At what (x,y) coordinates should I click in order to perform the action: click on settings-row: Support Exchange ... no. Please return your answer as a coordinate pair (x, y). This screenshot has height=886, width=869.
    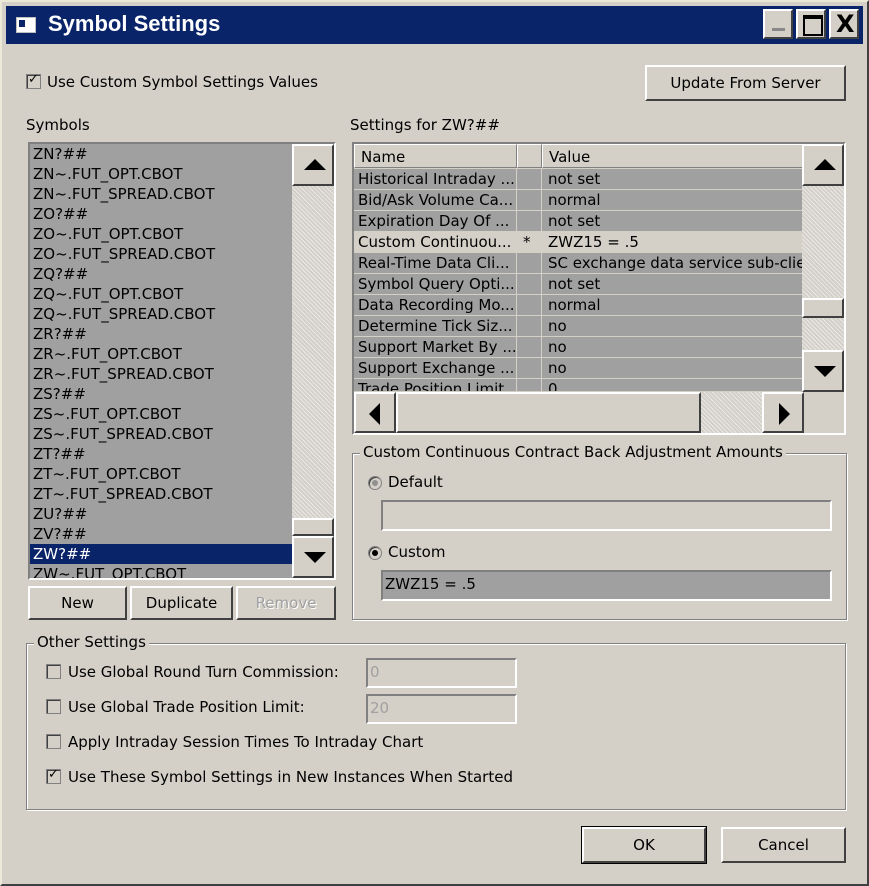
    Looking at the image, I should click on (579, 368).